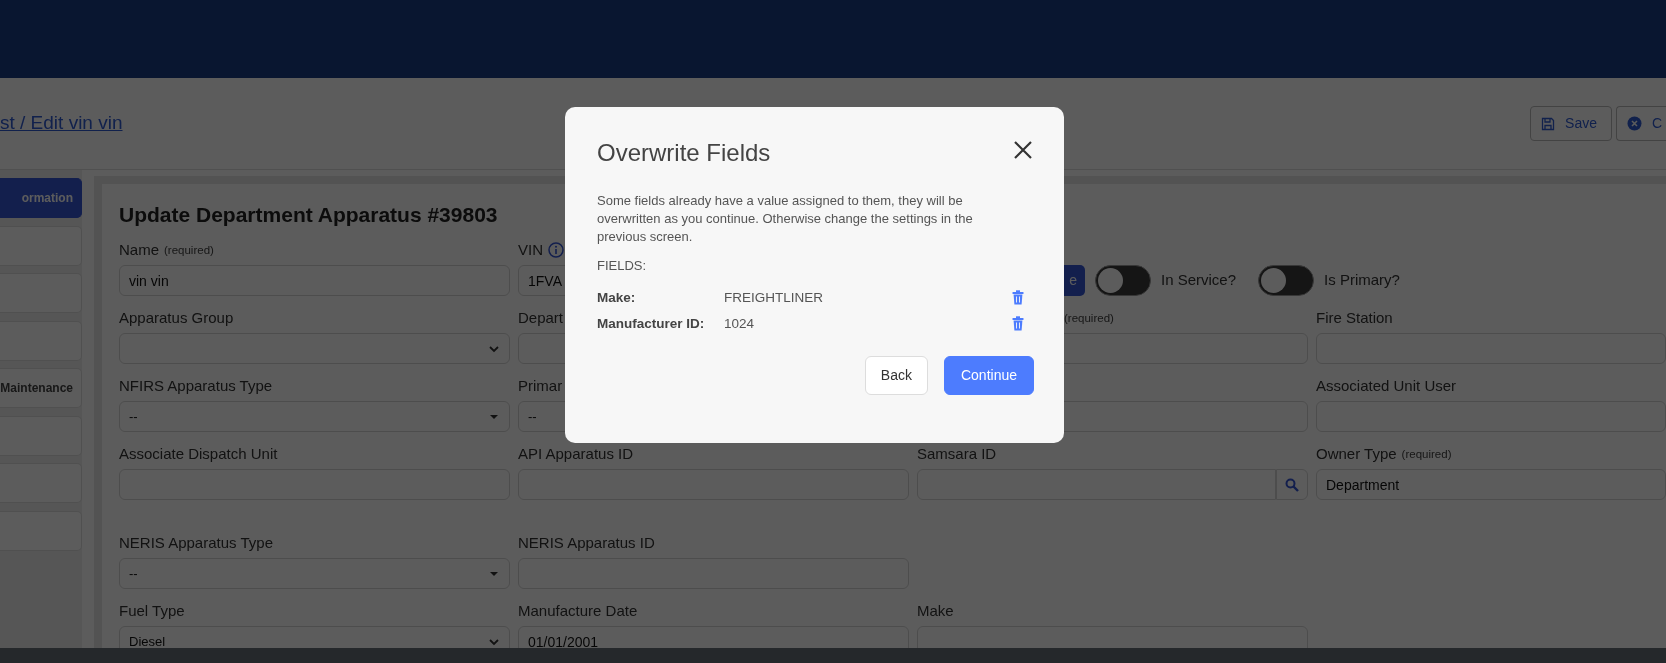 The image size is (1666, 663). What do you see at coordinates (196, 542) in the screenshot?
I see `field-label: NERIS Apparatus Type` at bounding box center [196, 542].